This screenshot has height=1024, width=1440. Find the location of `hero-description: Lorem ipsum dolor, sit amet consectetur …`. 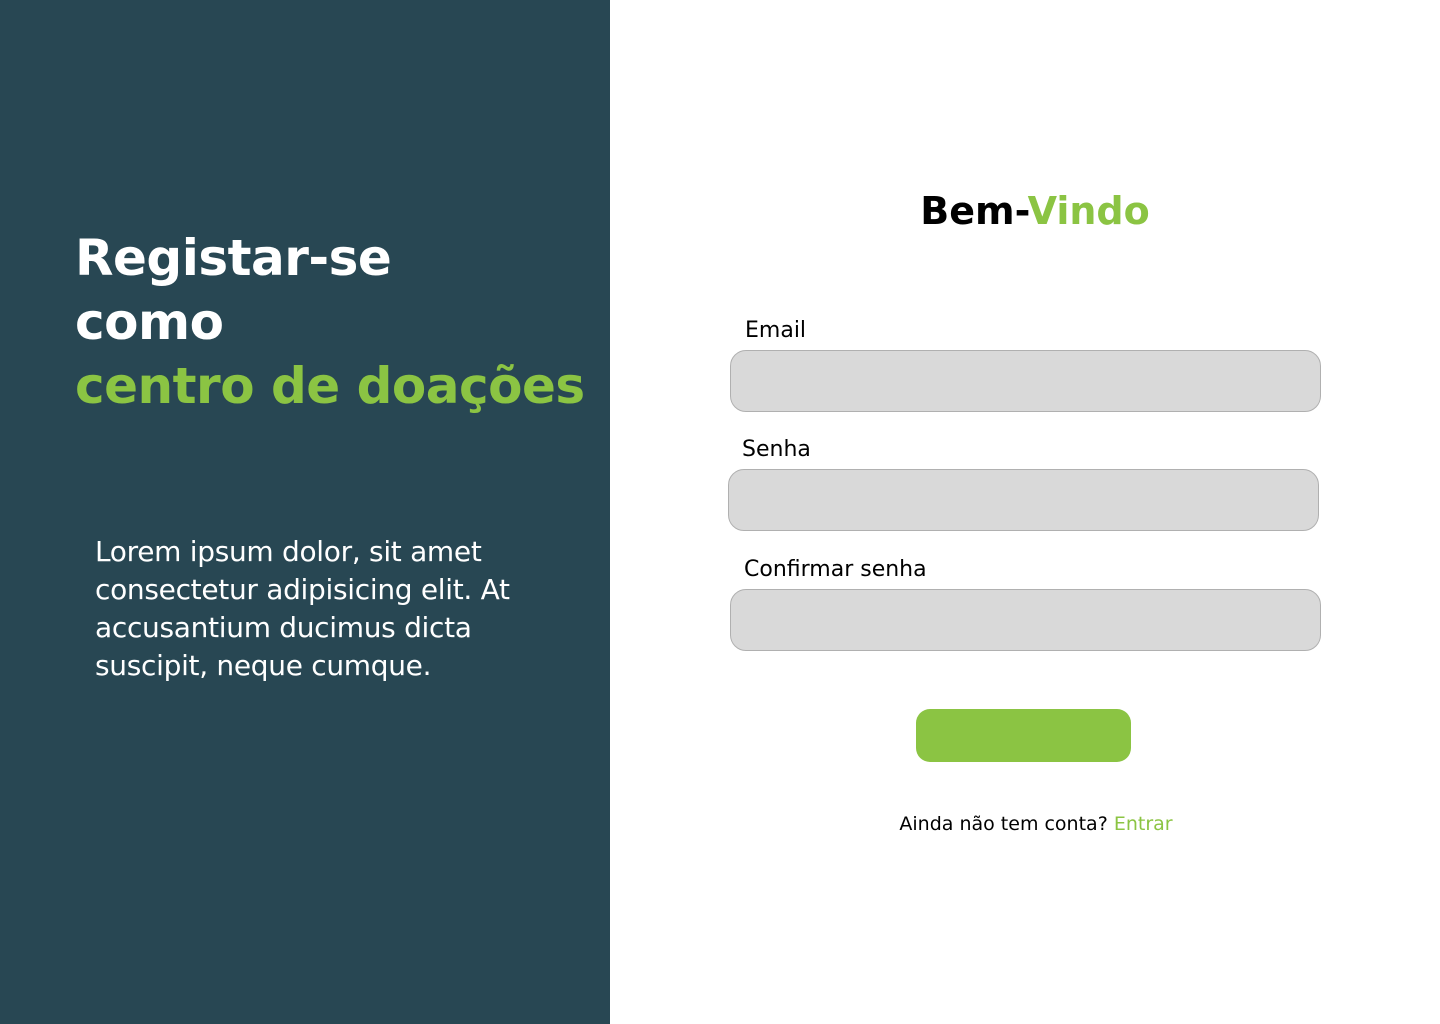

hero-description: Lorem ipsum dolor, sit amet consectetur … is located at coordinates (302, 608).